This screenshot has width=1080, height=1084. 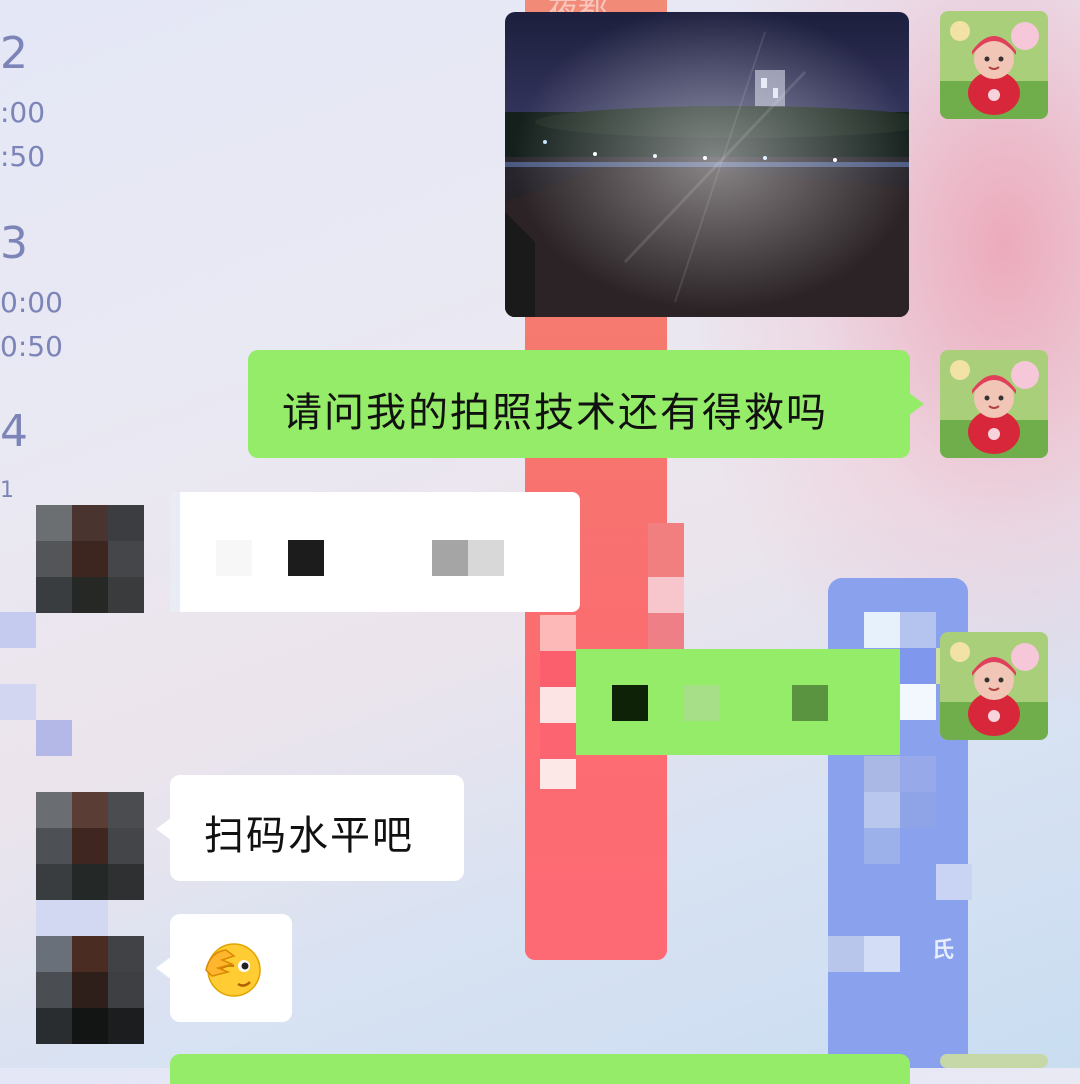 I want to click on message-text: 请问我的拍照技术还有得救吗, so click(x=555, y=413).